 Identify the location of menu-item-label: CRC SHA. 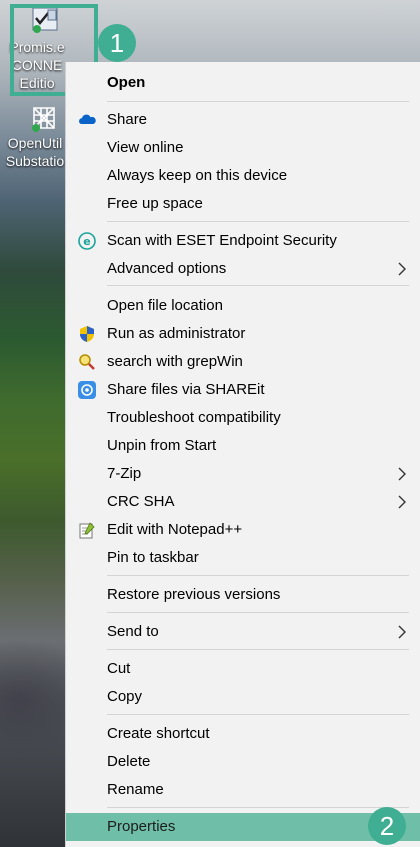
(141, 501).